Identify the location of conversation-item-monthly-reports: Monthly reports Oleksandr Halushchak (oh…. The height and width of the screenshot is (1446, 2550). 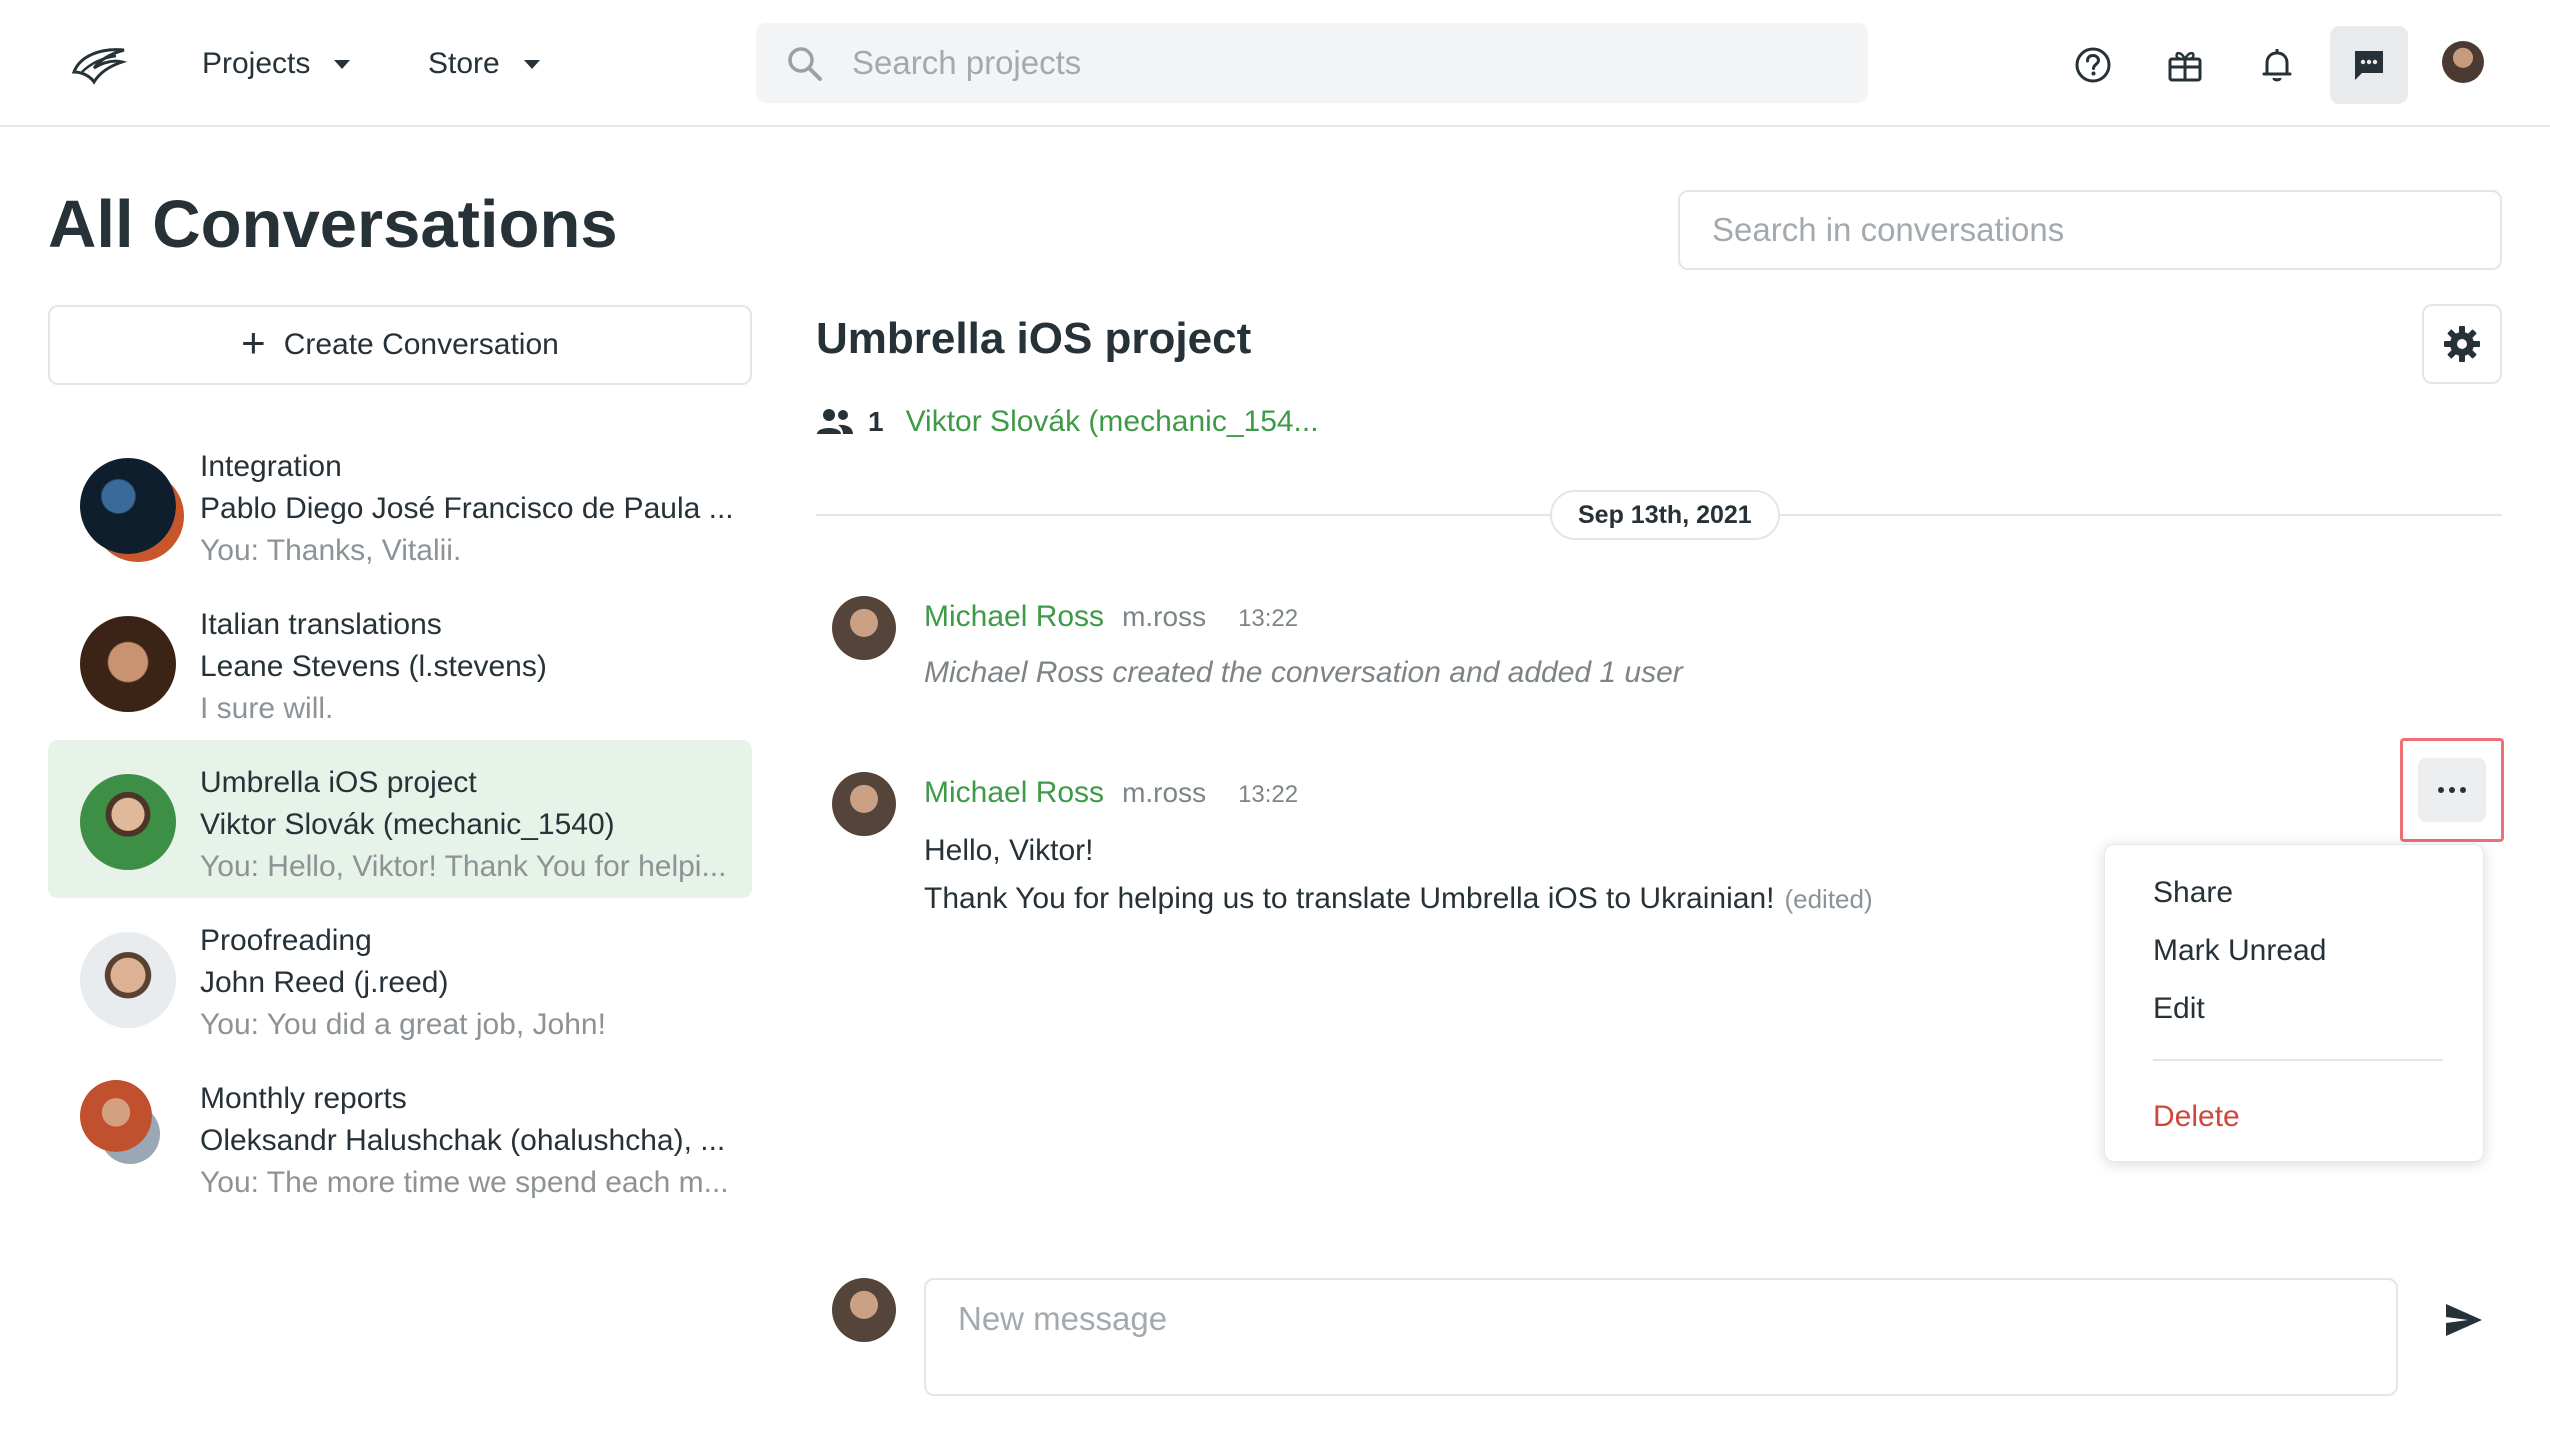
(400, 1135).